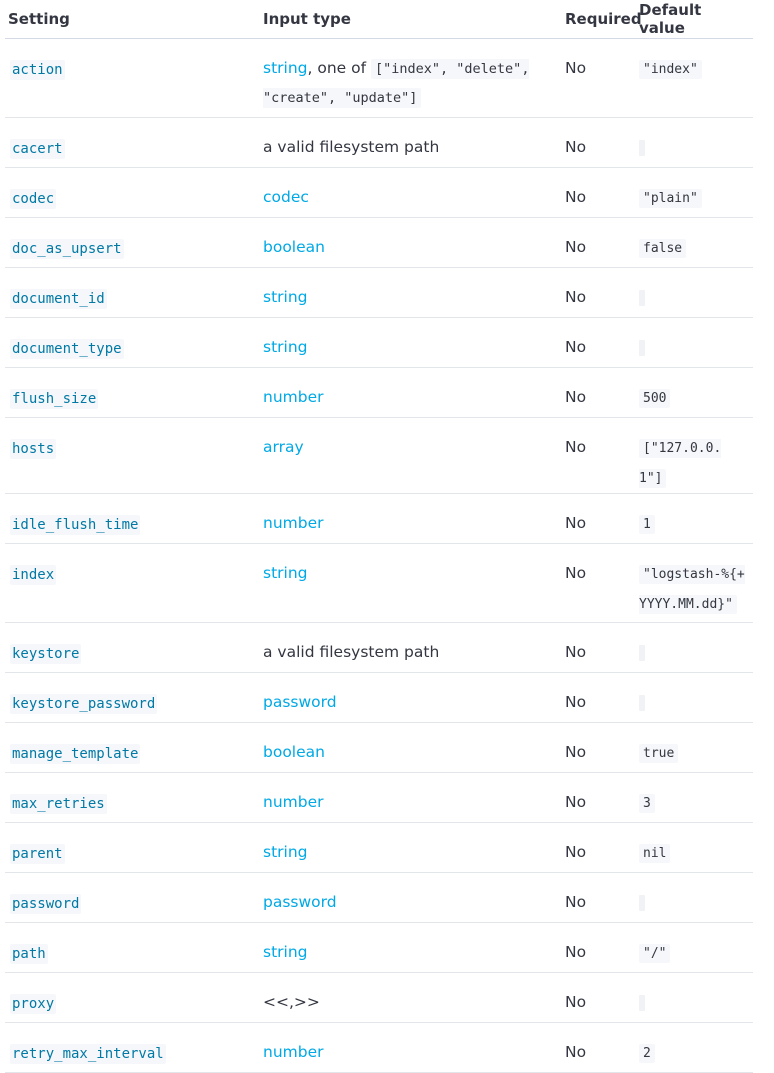 The width and height of the screenshot is (774, 1073). What do you see at coordinates (131, 897) in the screenshot?
I see `setting-cell: password` at bounding box center [131, 897].